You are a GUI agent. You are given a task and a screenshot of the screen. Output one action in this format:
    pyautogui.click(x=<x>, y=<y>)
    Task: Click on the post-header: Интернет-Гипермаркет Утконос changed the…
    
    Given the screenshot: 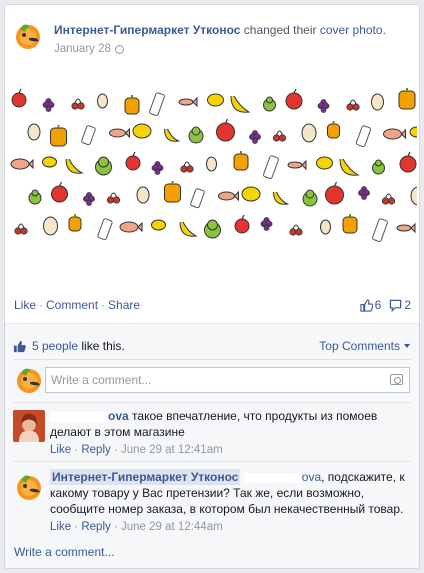 What is the action you would take?
    pyautogui.click(x=211, y=40)
    